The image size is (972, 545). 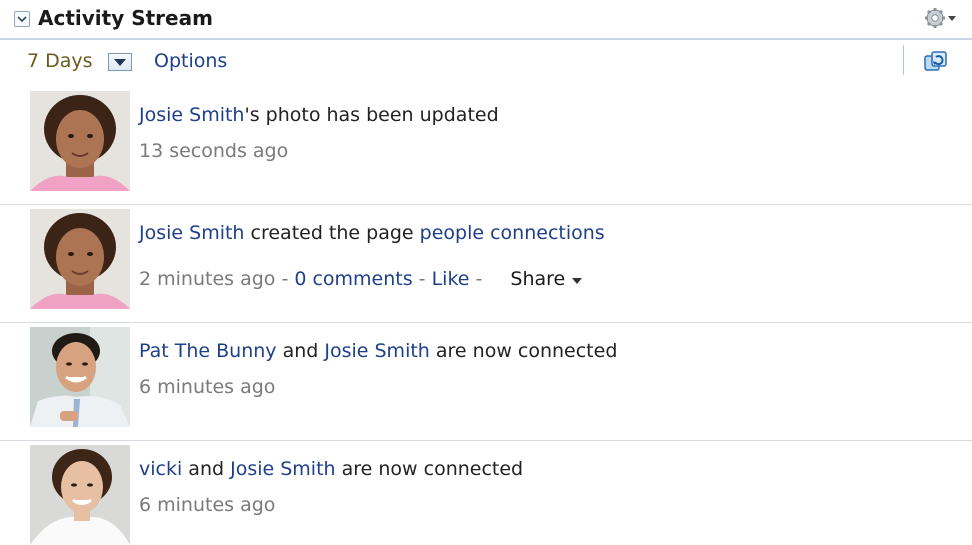 What do you see at coordinates (190, 61) in the screenshot?
I see `options-link: Options` at bounding box center [190, 61].